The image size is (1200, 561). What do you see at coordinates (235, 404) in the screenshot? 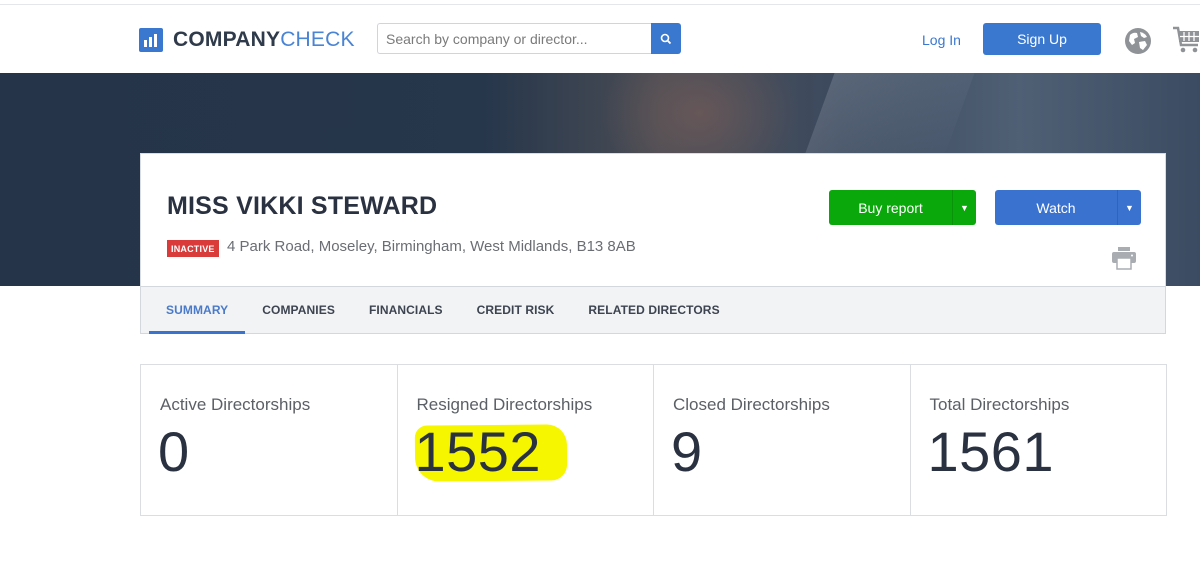
I see `stat-label: Active Directorships` at bounding box center [235, 404].